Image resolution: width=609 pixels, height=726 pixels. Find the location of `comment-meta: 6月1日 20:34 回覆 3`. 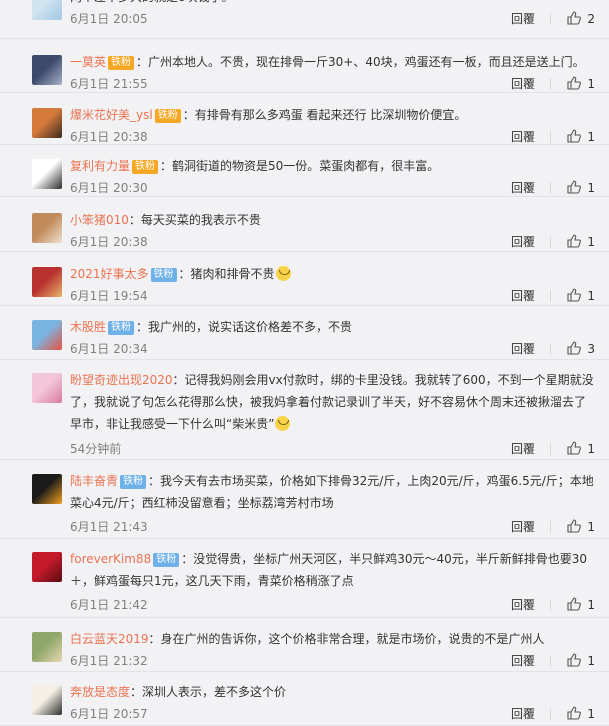

comment-meta: 6月1日 20:34 回覆 3 is located at coordinates (332, 349).